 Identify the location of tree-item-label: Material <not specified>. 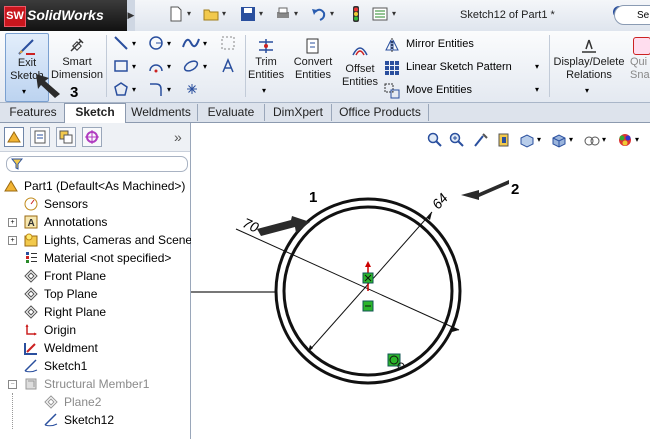
(108, 258).